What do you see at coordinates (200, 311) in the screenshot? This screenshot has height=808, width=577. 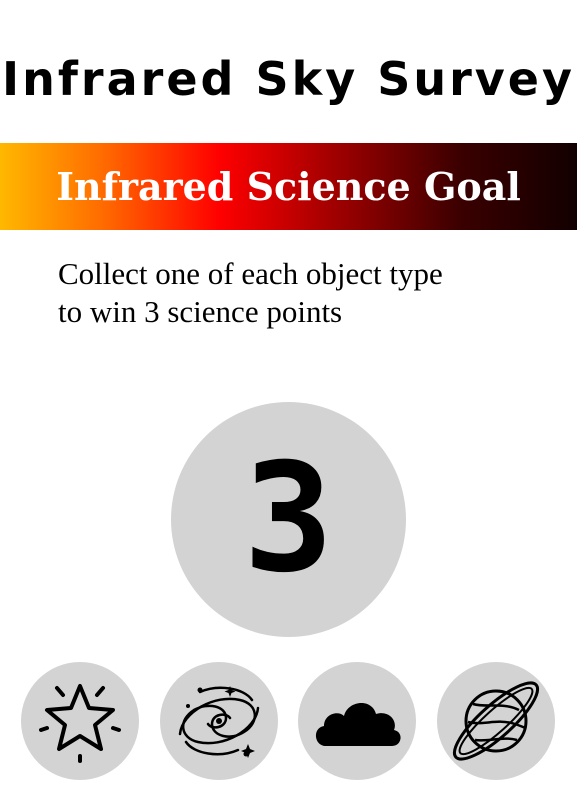 I see `description-line-2: to win 3 science points` at bounding box center [200, 311].